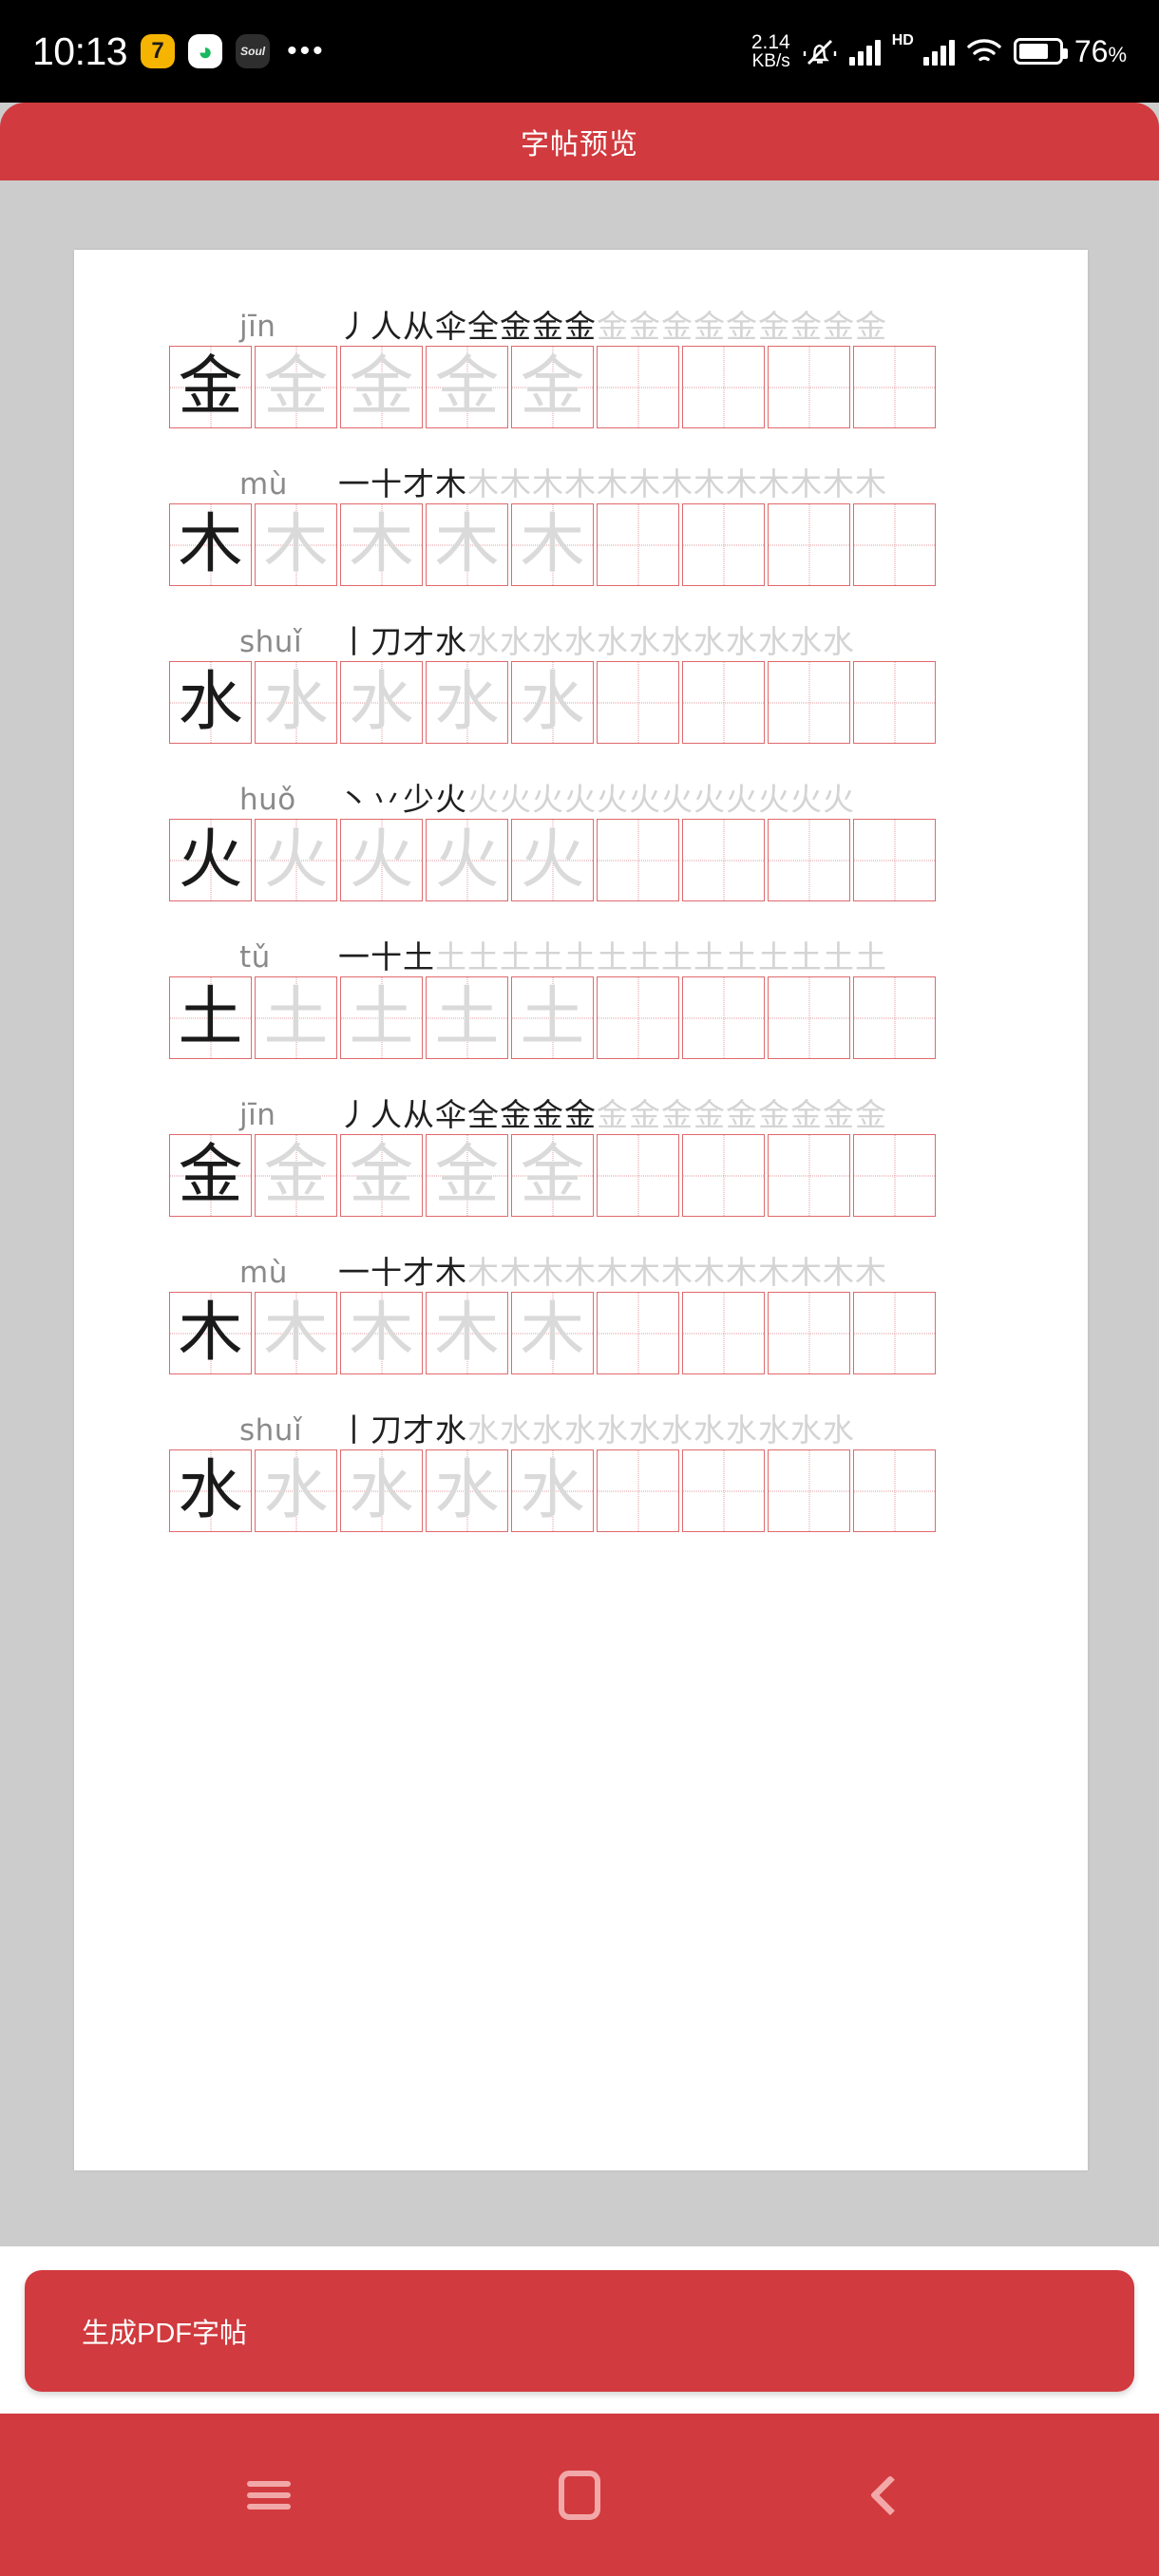 The width and height of the screenshot is (1159, 2576). I want to click on stroke-step: 丿, so click(354, 326).